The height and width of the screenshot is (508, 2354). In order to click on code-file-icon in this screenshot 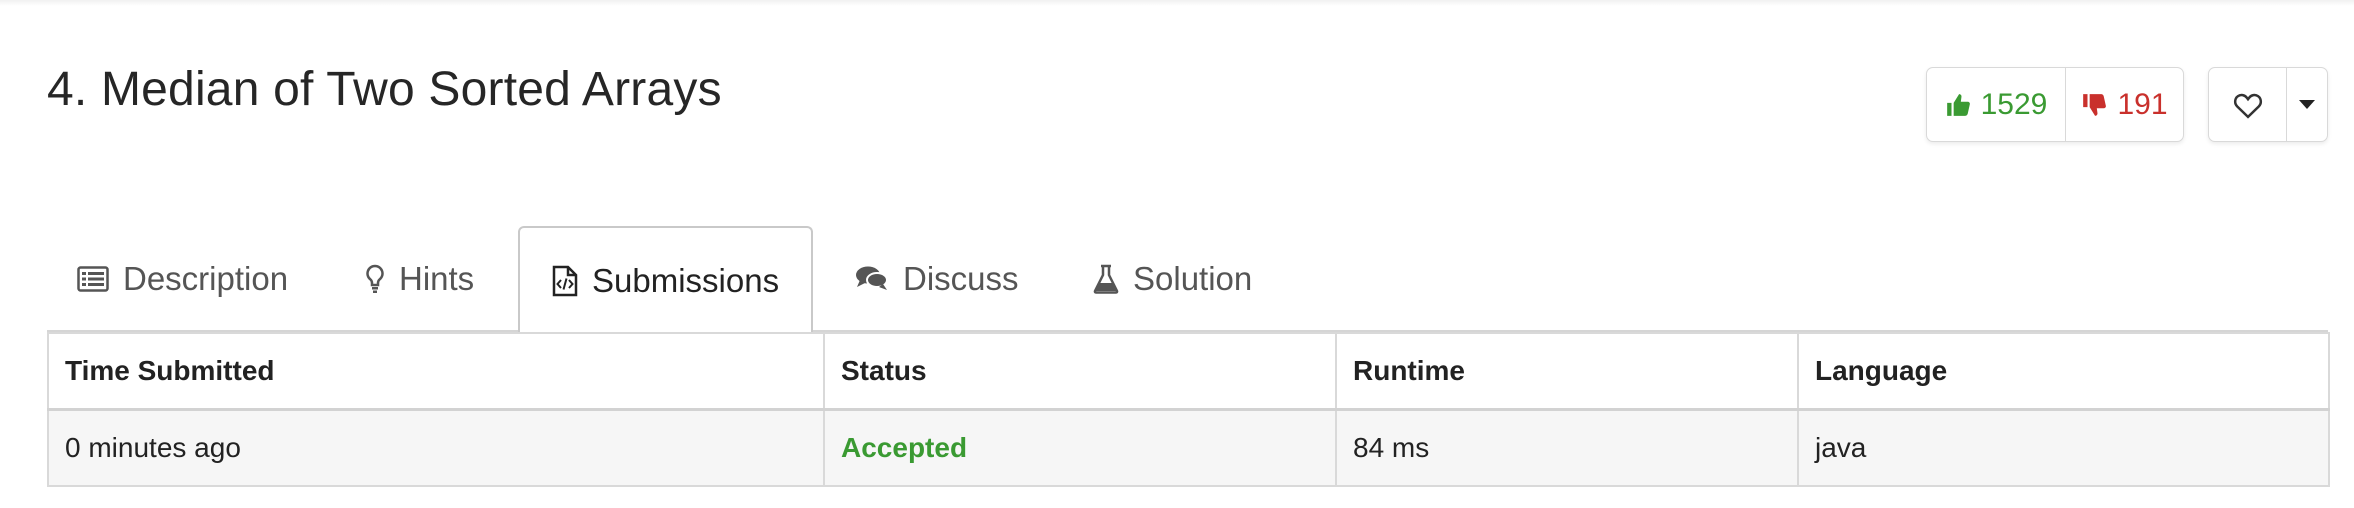, I will do `click(565, 281)`.